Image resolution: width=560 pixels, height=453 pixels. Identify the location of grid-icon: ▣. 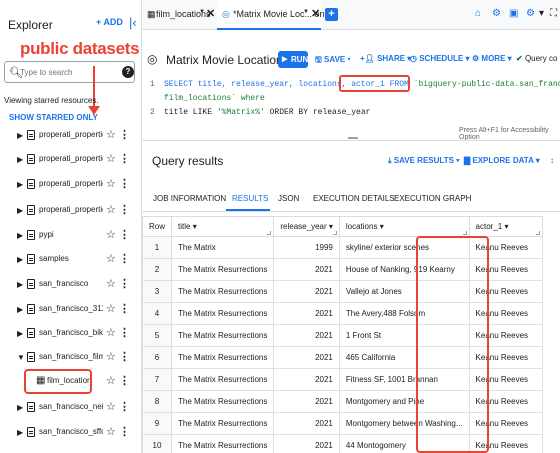
(513, 13).